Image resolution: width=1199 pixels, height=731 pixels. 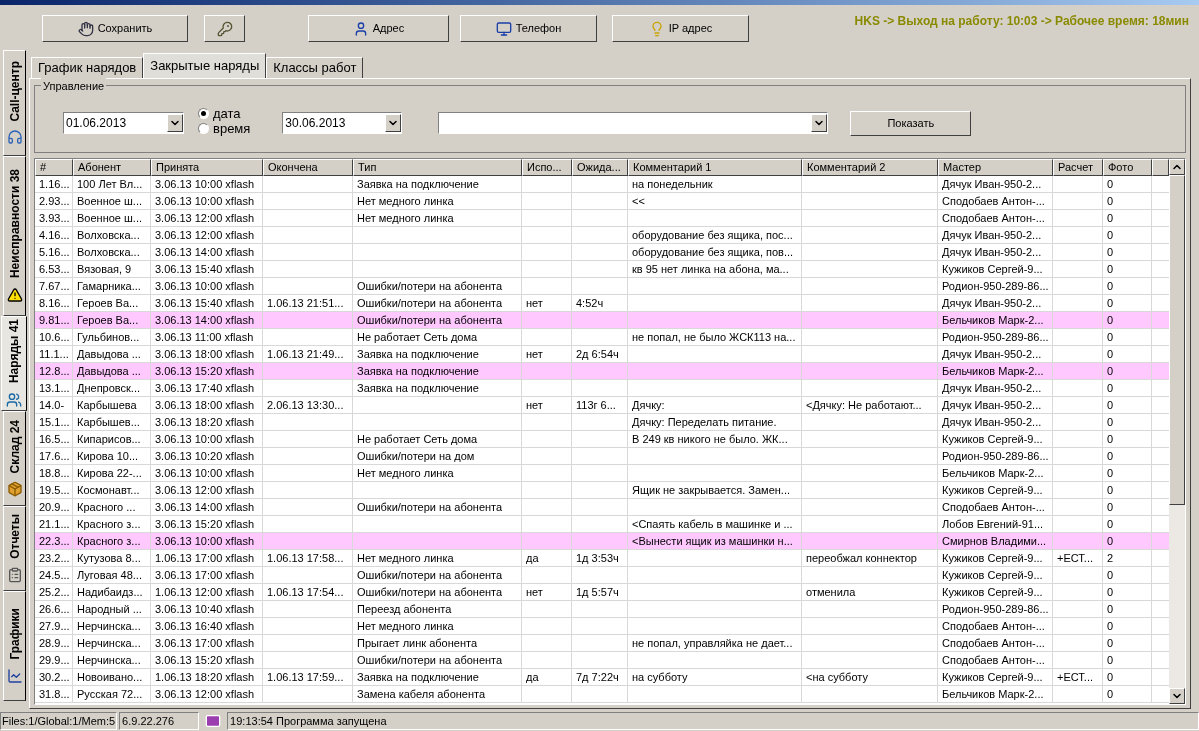 What do you see at coordinates (528, 28) in the screenshot?
I see `toolbar-button: Телефон` at bounding box center [528, 28].